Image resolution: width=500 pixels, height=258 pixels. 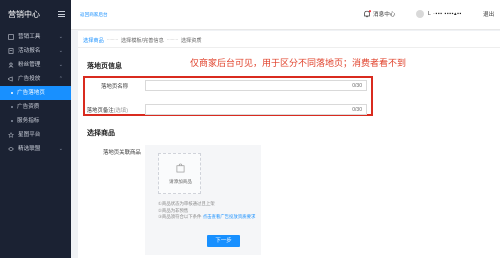 I want to click on sidebar-item-star-platform: 星图平台, so click(x=35, y=135).